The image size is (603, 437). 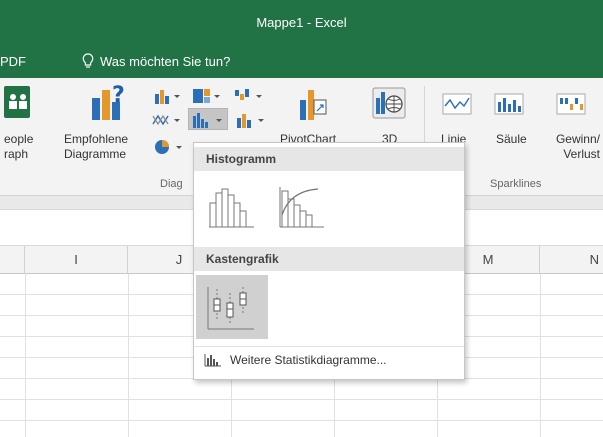 I want to click on line-chart-icon, so click(x=167, y=120).